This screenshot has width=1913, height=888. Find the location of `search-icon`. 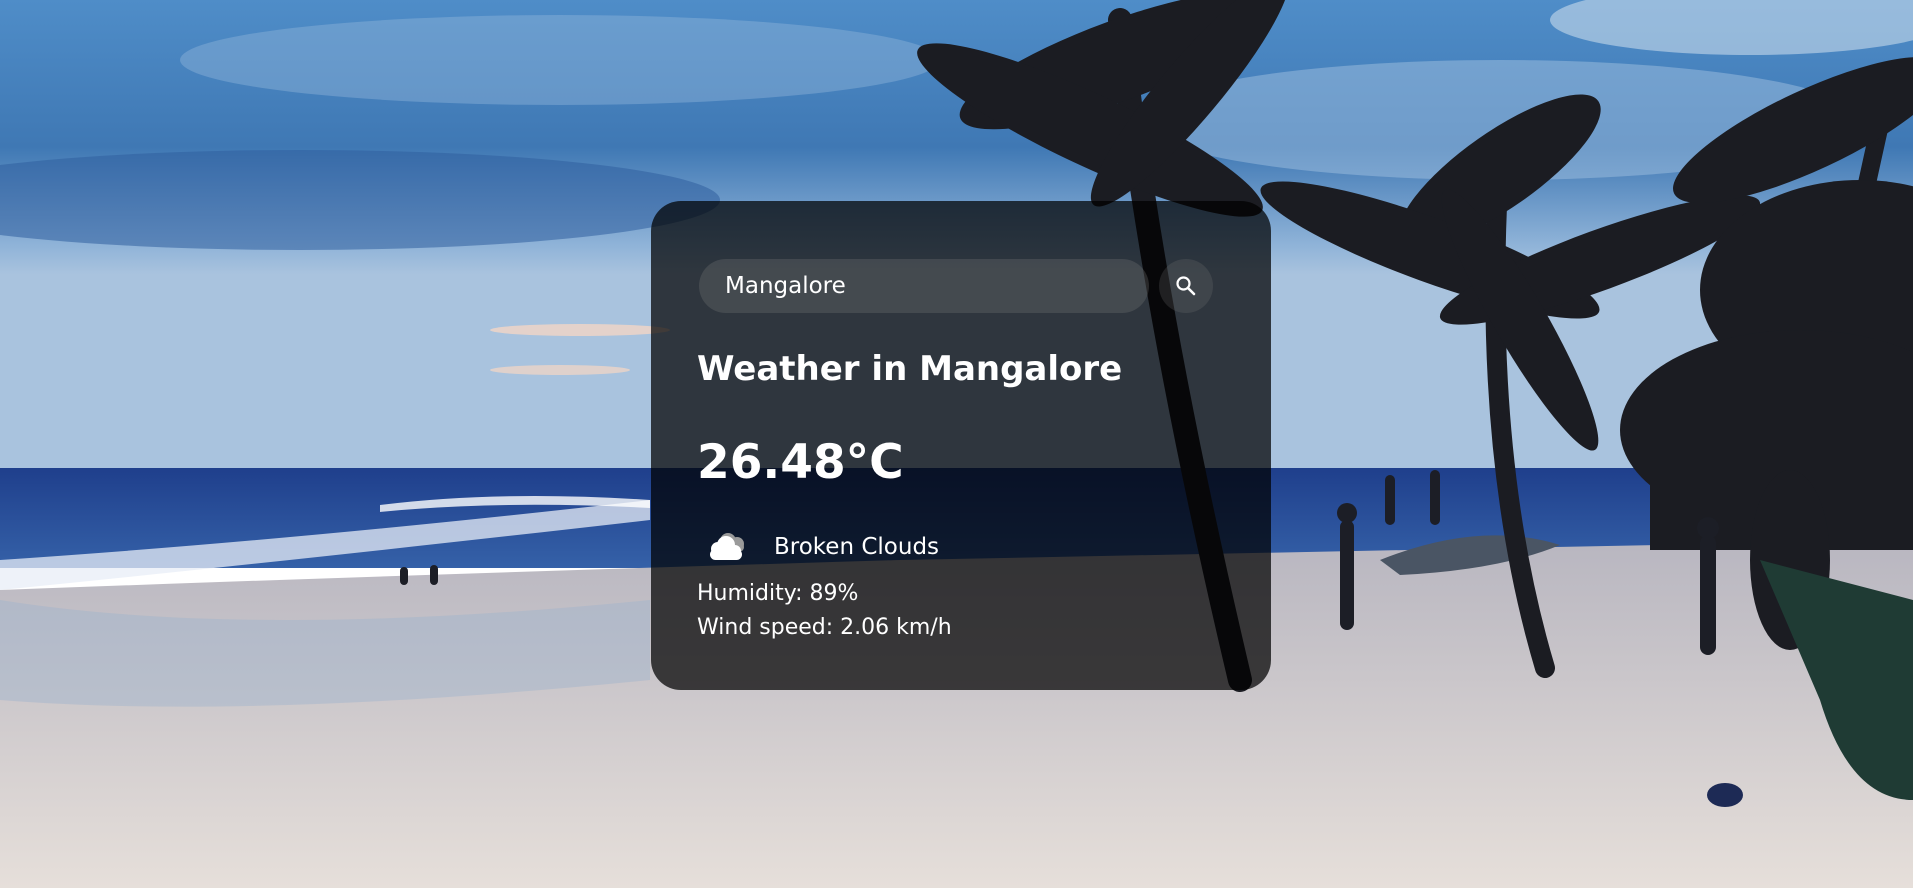

search-icon is located at coordinates (1186, 286).